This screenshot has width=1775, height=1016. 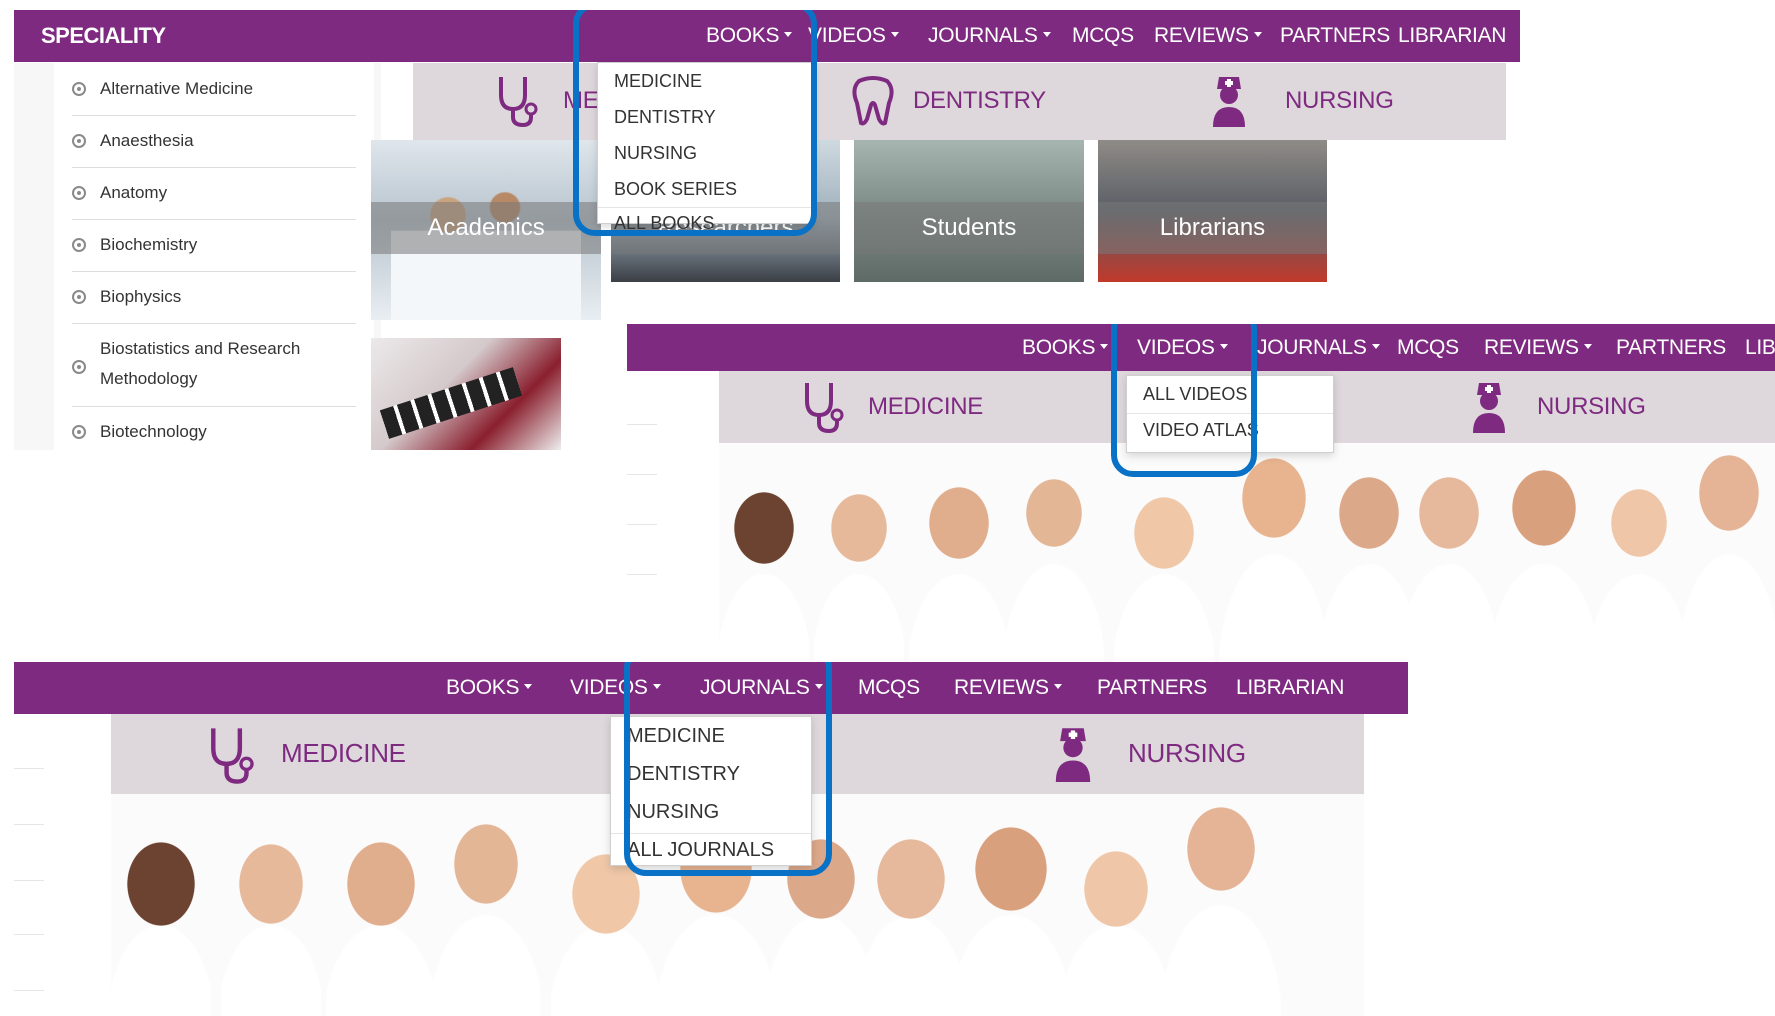 What do you see at coordinates (873, 101) in the screenshot?
I see `tooth-icon` at bounding box center [873, 101].